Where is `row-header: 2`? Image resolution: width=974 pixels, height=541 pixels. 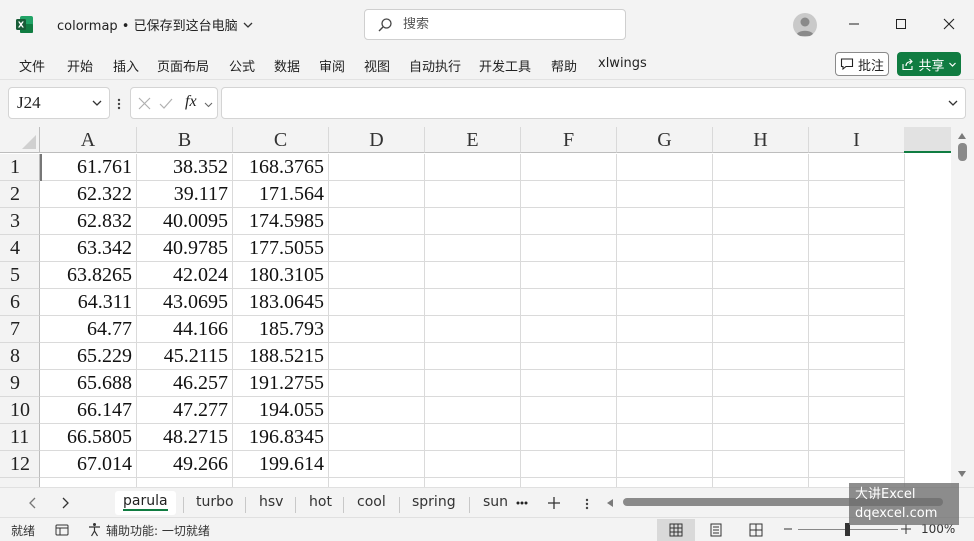
row-header: 2 is located at coordinates (20, 194).